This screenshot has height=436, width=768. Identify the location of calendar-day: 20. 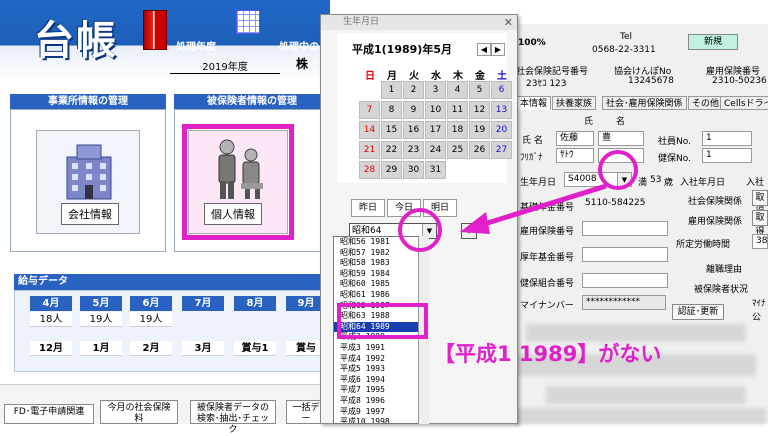
(501, 130).